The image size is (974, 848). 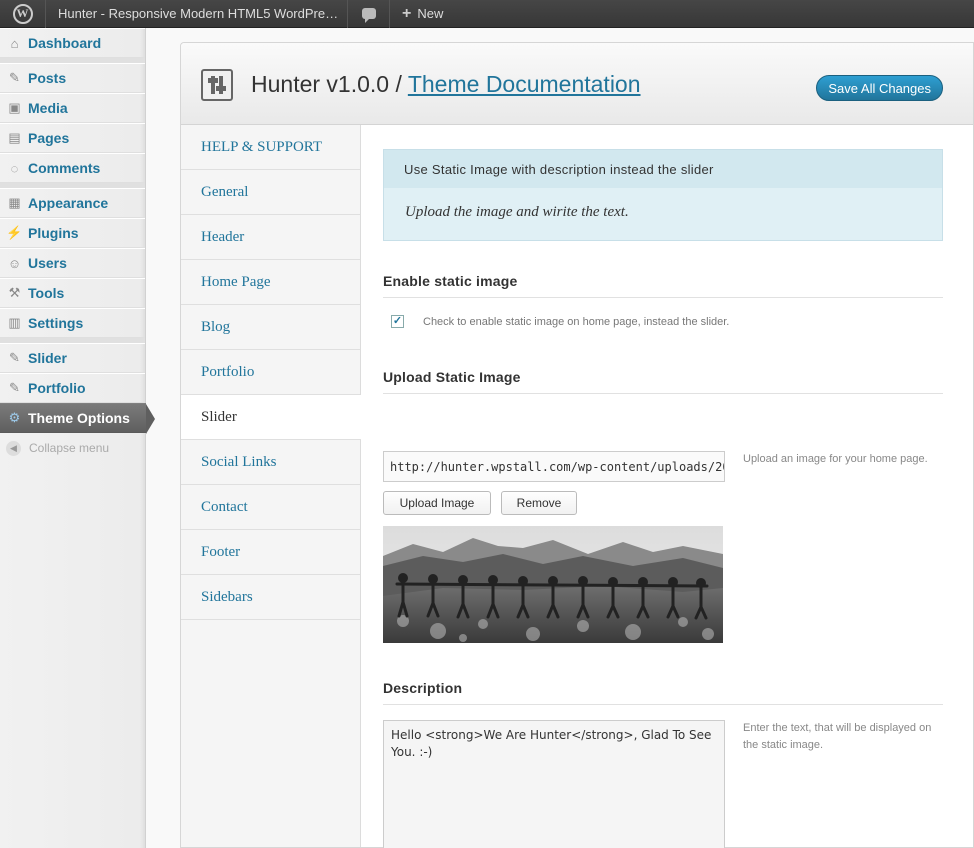 I want to click on sidebar-item-theme-options: ⚙ Theme Options, so click(x=77, y=418).